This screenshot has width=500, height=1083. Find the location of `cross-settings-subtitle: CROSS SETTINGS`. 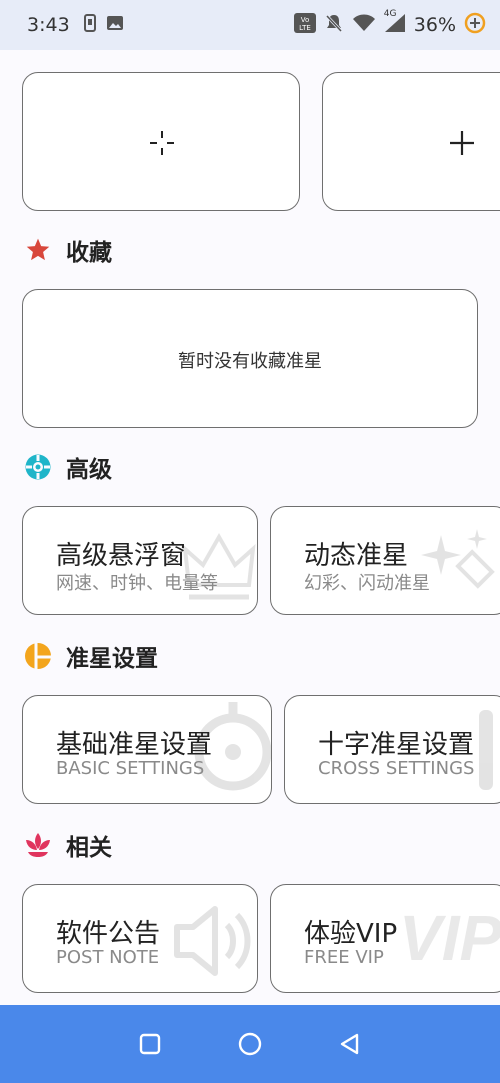

cross-settings-subtitle: CROSS SETTINGS is located at coordinates (396, 768).